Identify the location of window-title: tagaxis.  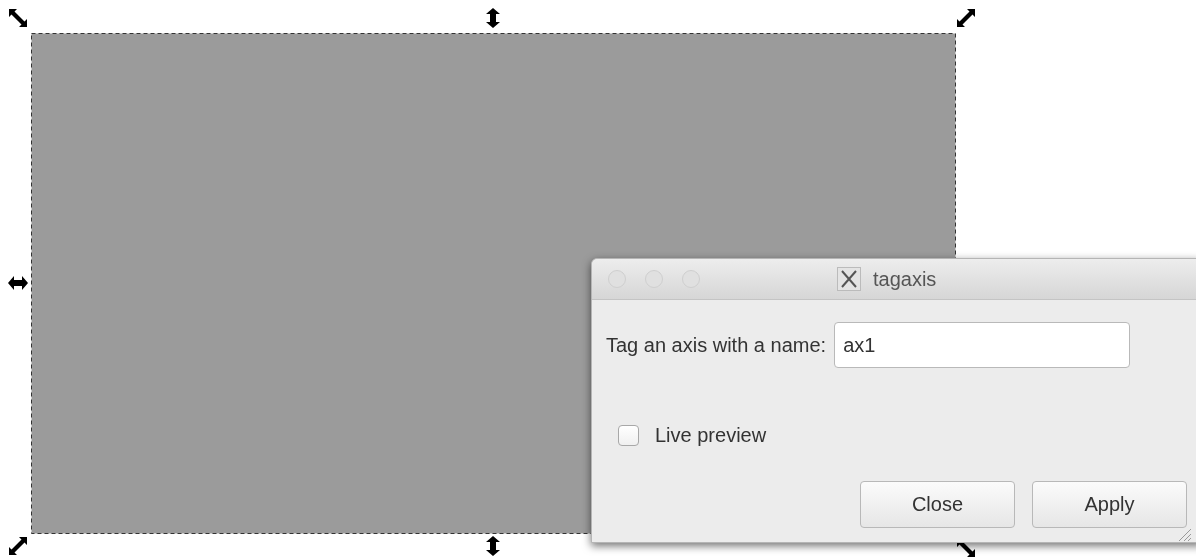
(905, 279).